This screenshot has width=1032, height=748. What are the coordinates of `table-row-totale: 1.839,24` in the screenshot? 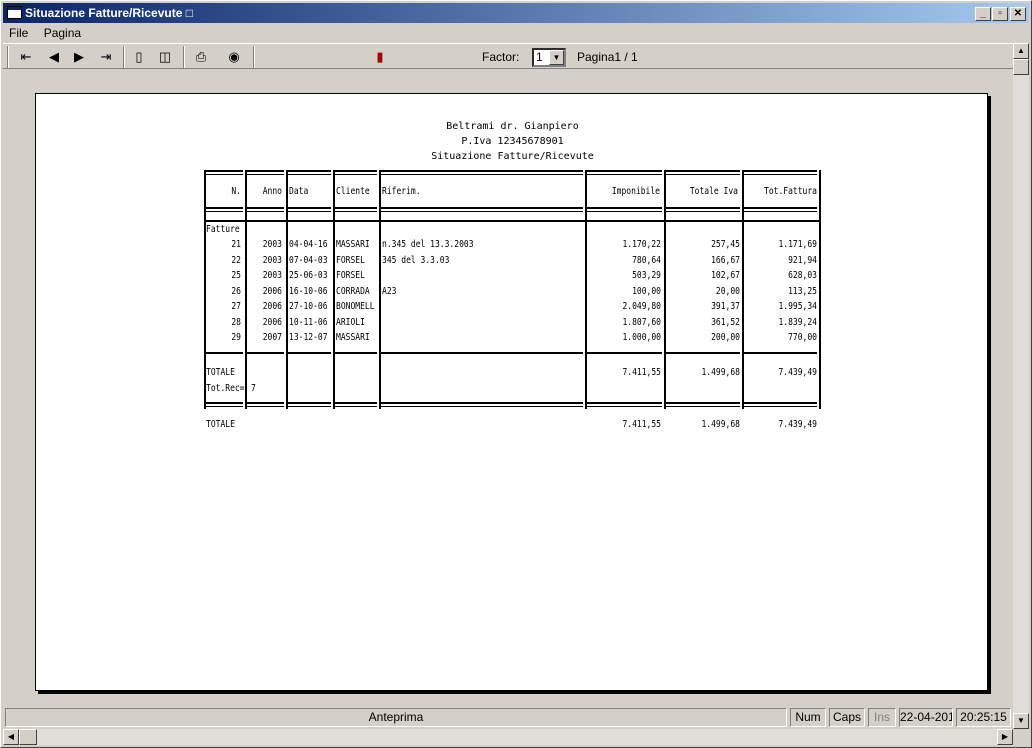 It's located at (797, 322).